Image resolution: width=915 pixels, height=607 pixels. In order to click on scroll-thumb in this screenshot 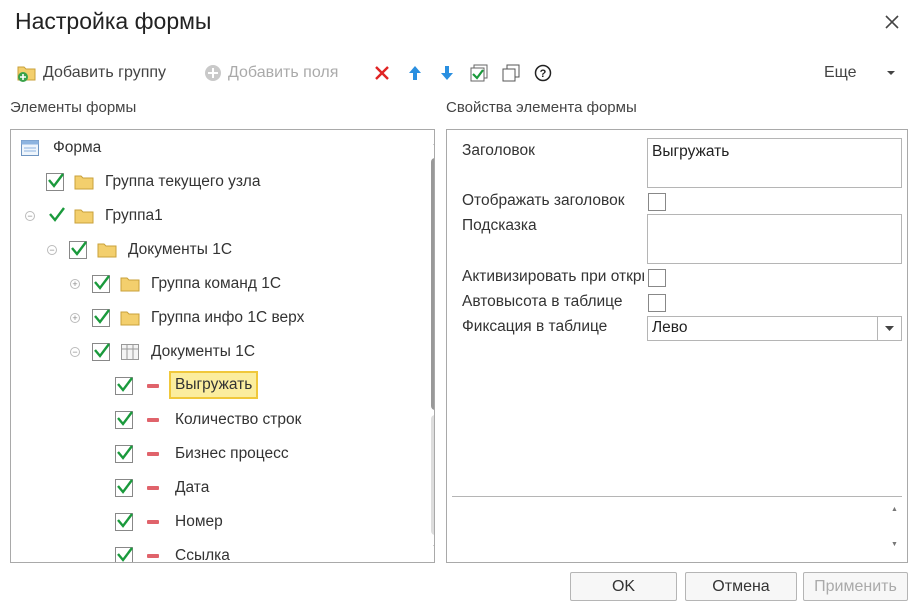, I will do `click(432, 284)`.